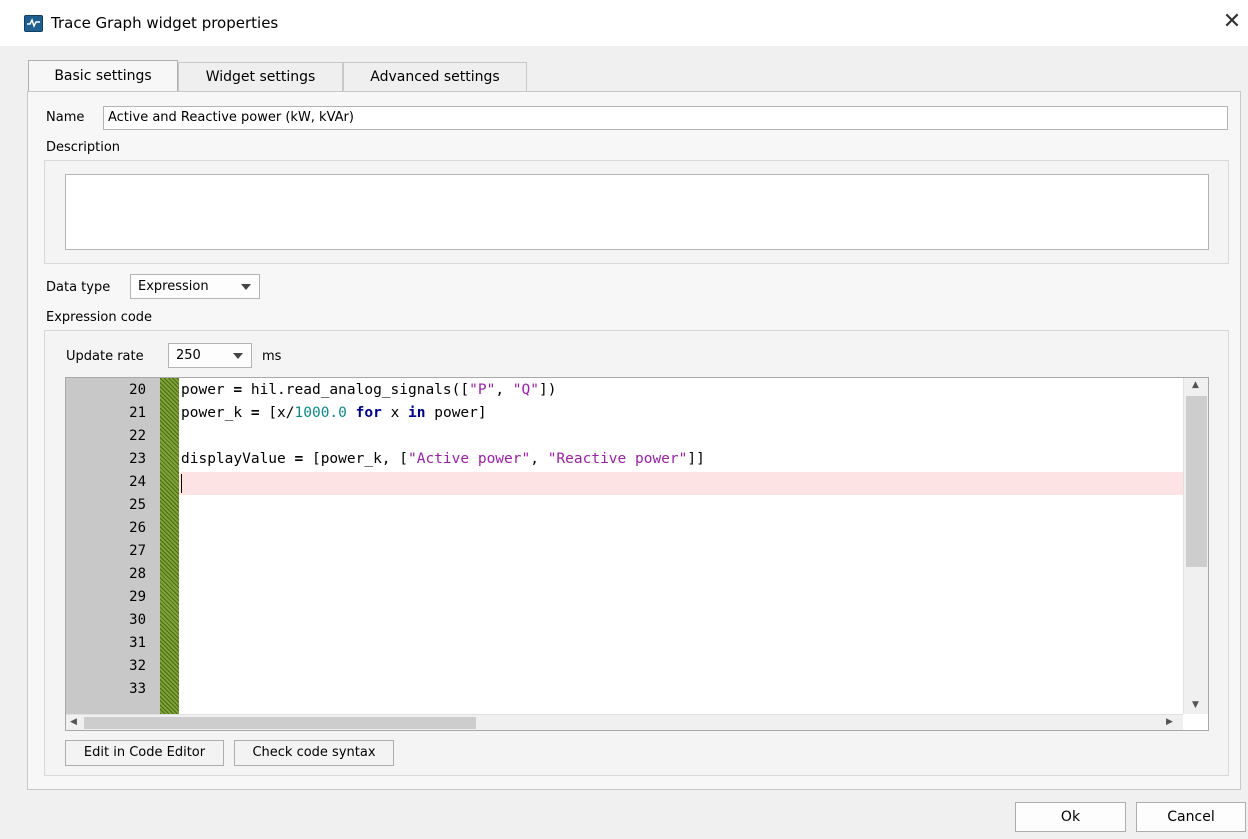 Image resolution: width=1248 pixels, height=839 pixels. I want to click on name-field: Active and Reactive power (kW, kVAr), so click(665, 118).